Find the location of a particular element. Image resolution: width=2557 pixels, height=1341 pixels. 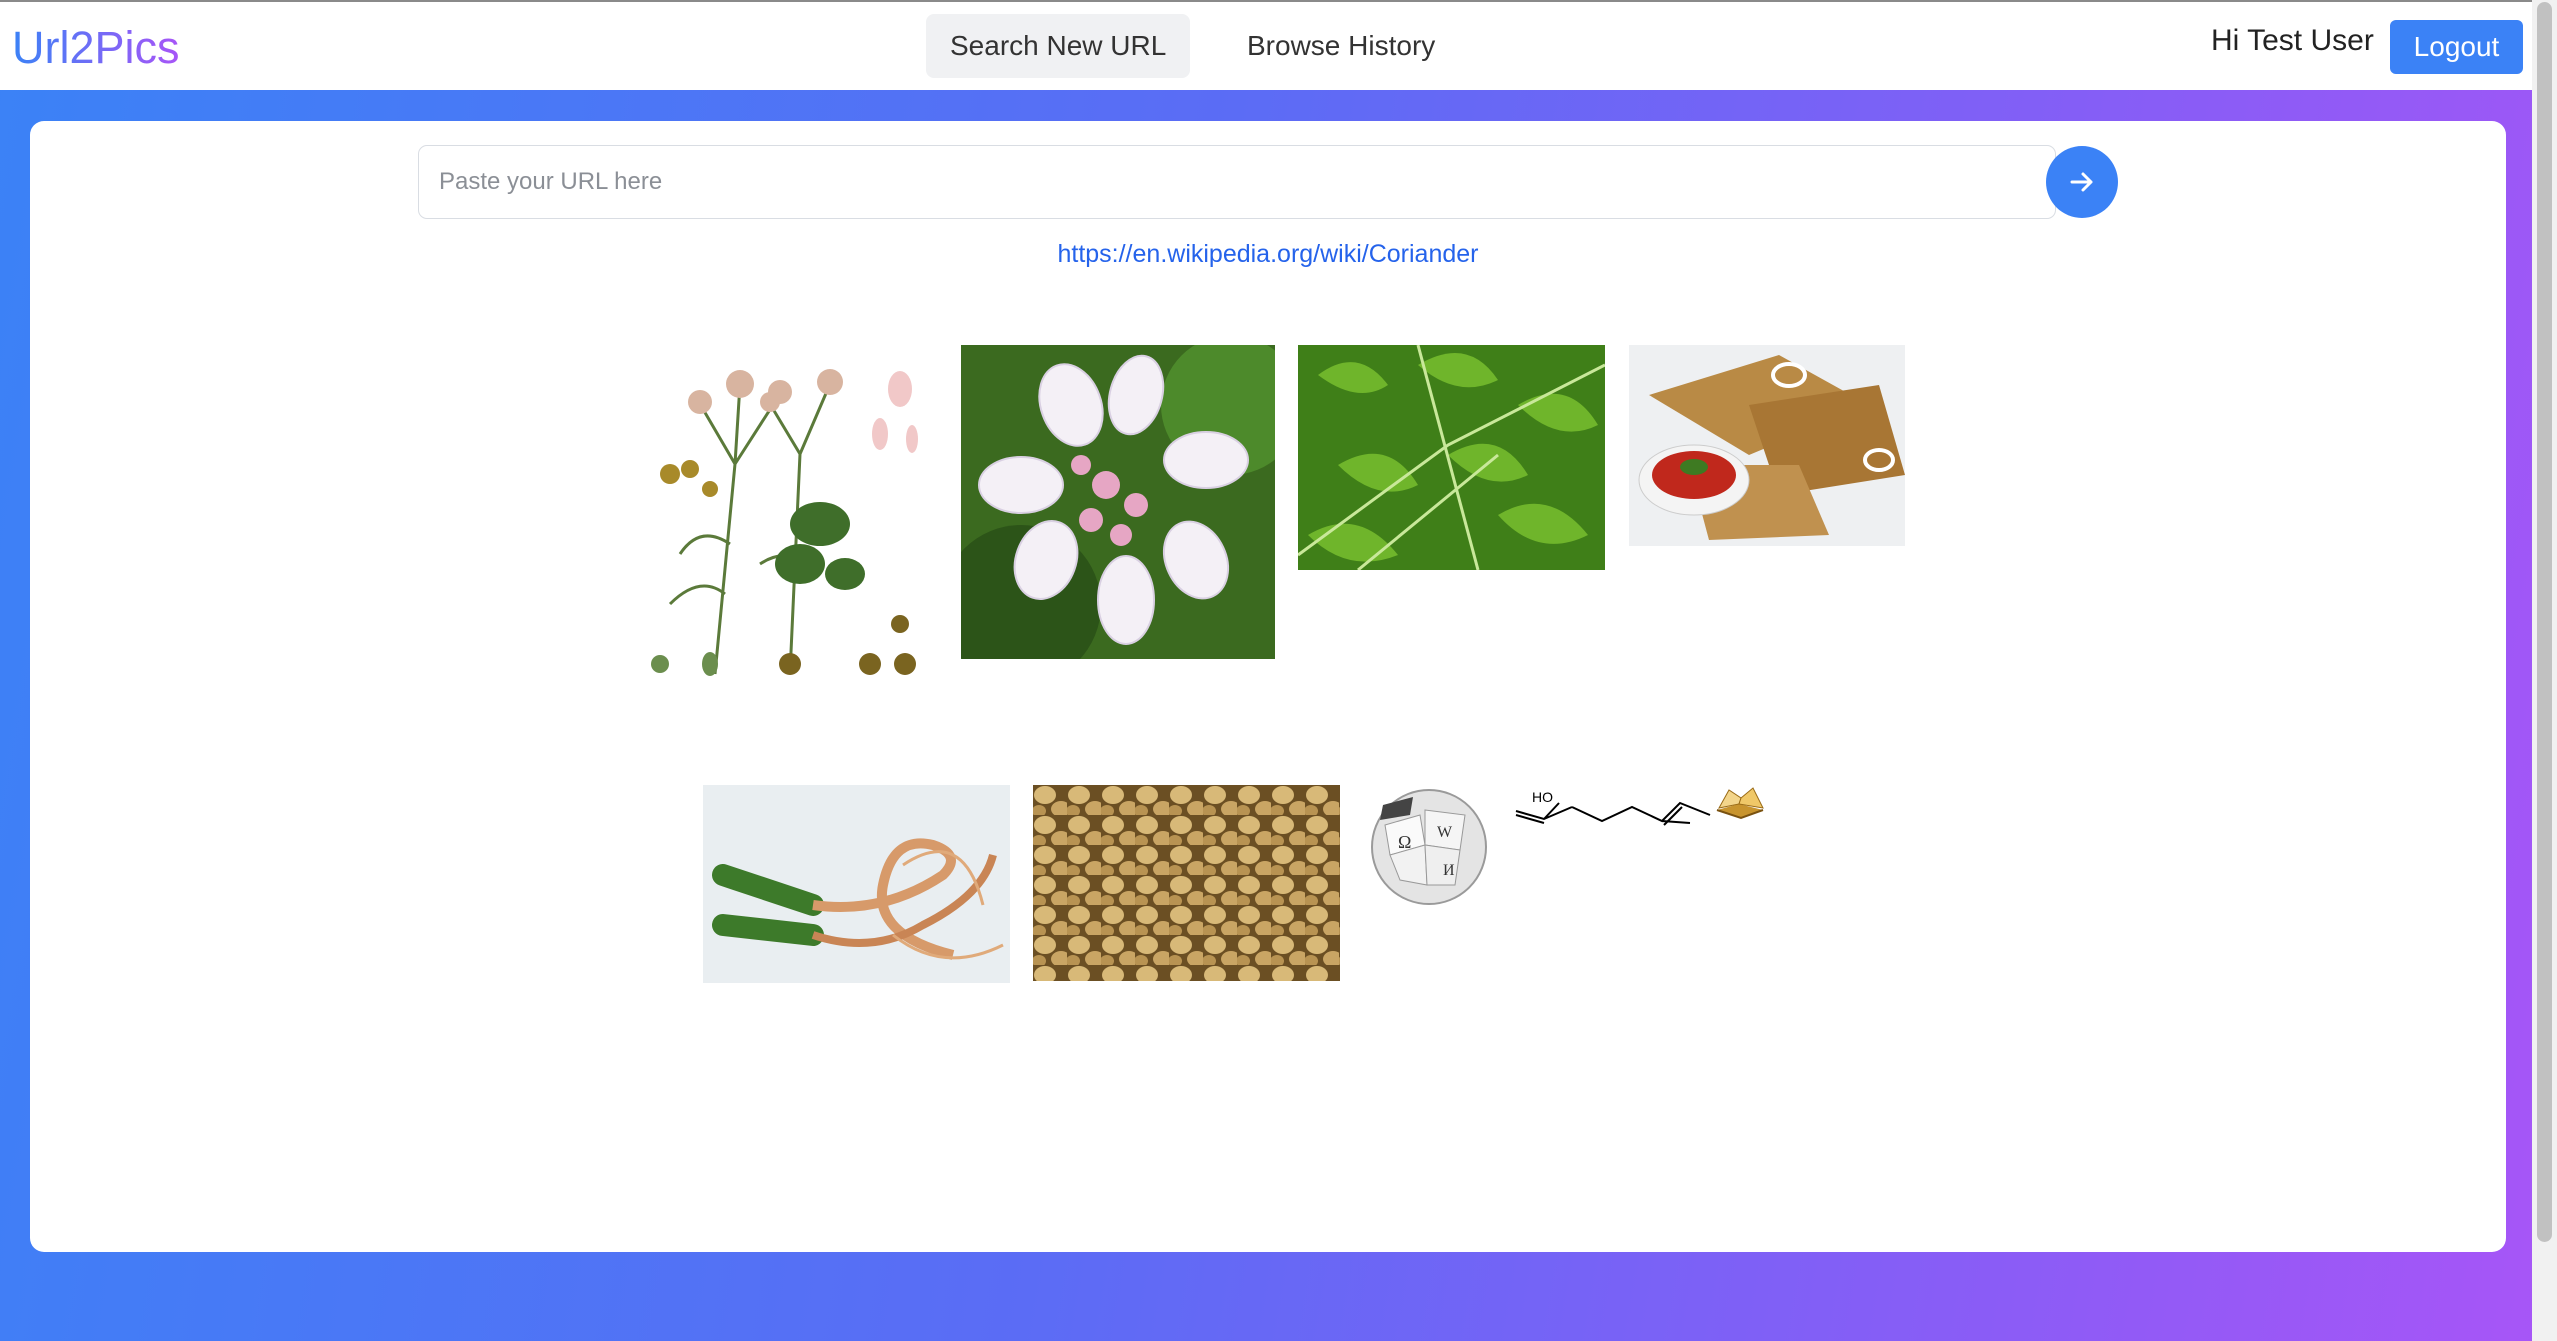

image-thumbnail-leaves is located at coordinates (1451, 457).